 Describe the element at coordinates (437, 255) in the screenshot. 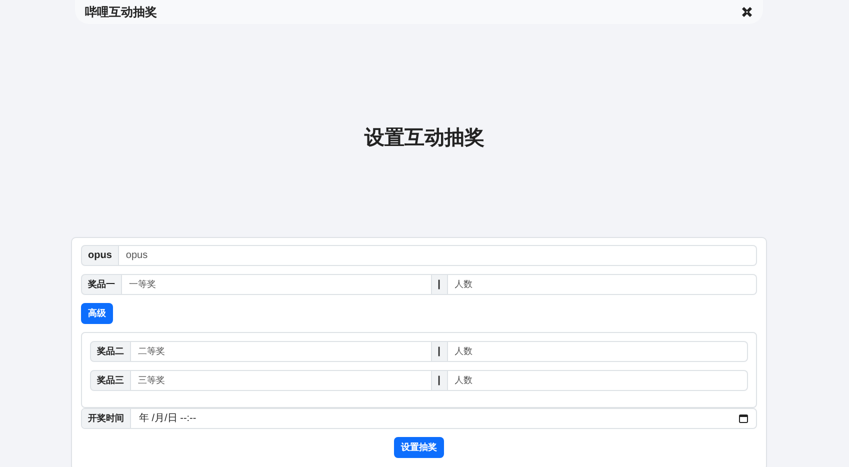

I see `opus-field: opus` at that location.